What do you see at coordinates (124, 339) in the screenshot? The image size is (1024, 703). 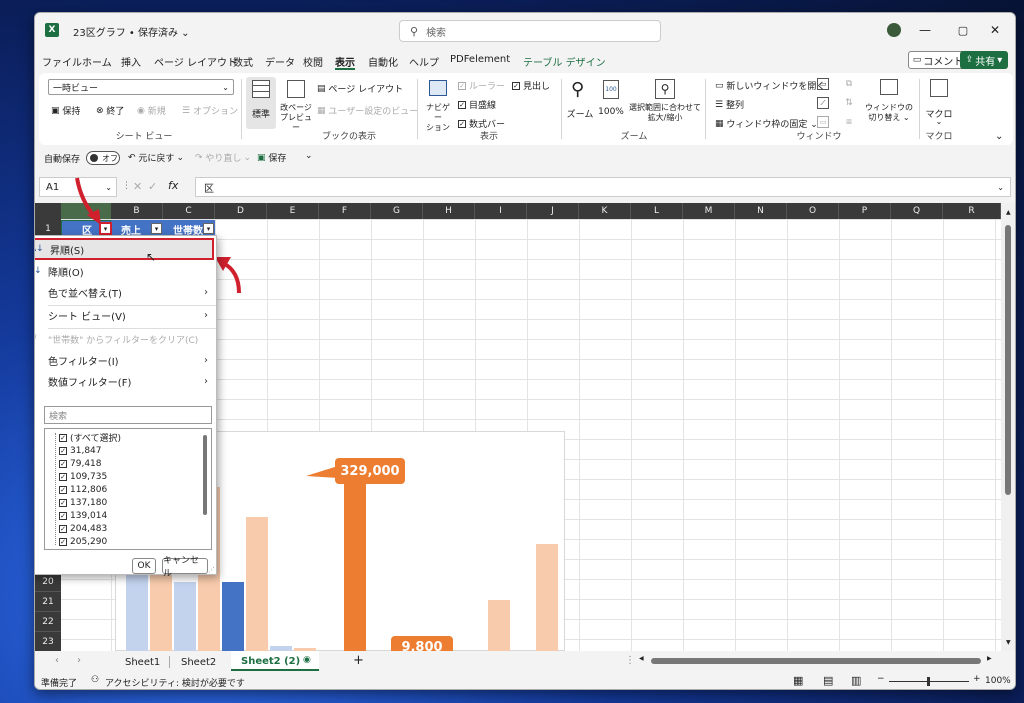 I see `clear-filter-item: ⊽ "世帯数" からフィルターをクリア(C)` at bounding box center [124, 339].